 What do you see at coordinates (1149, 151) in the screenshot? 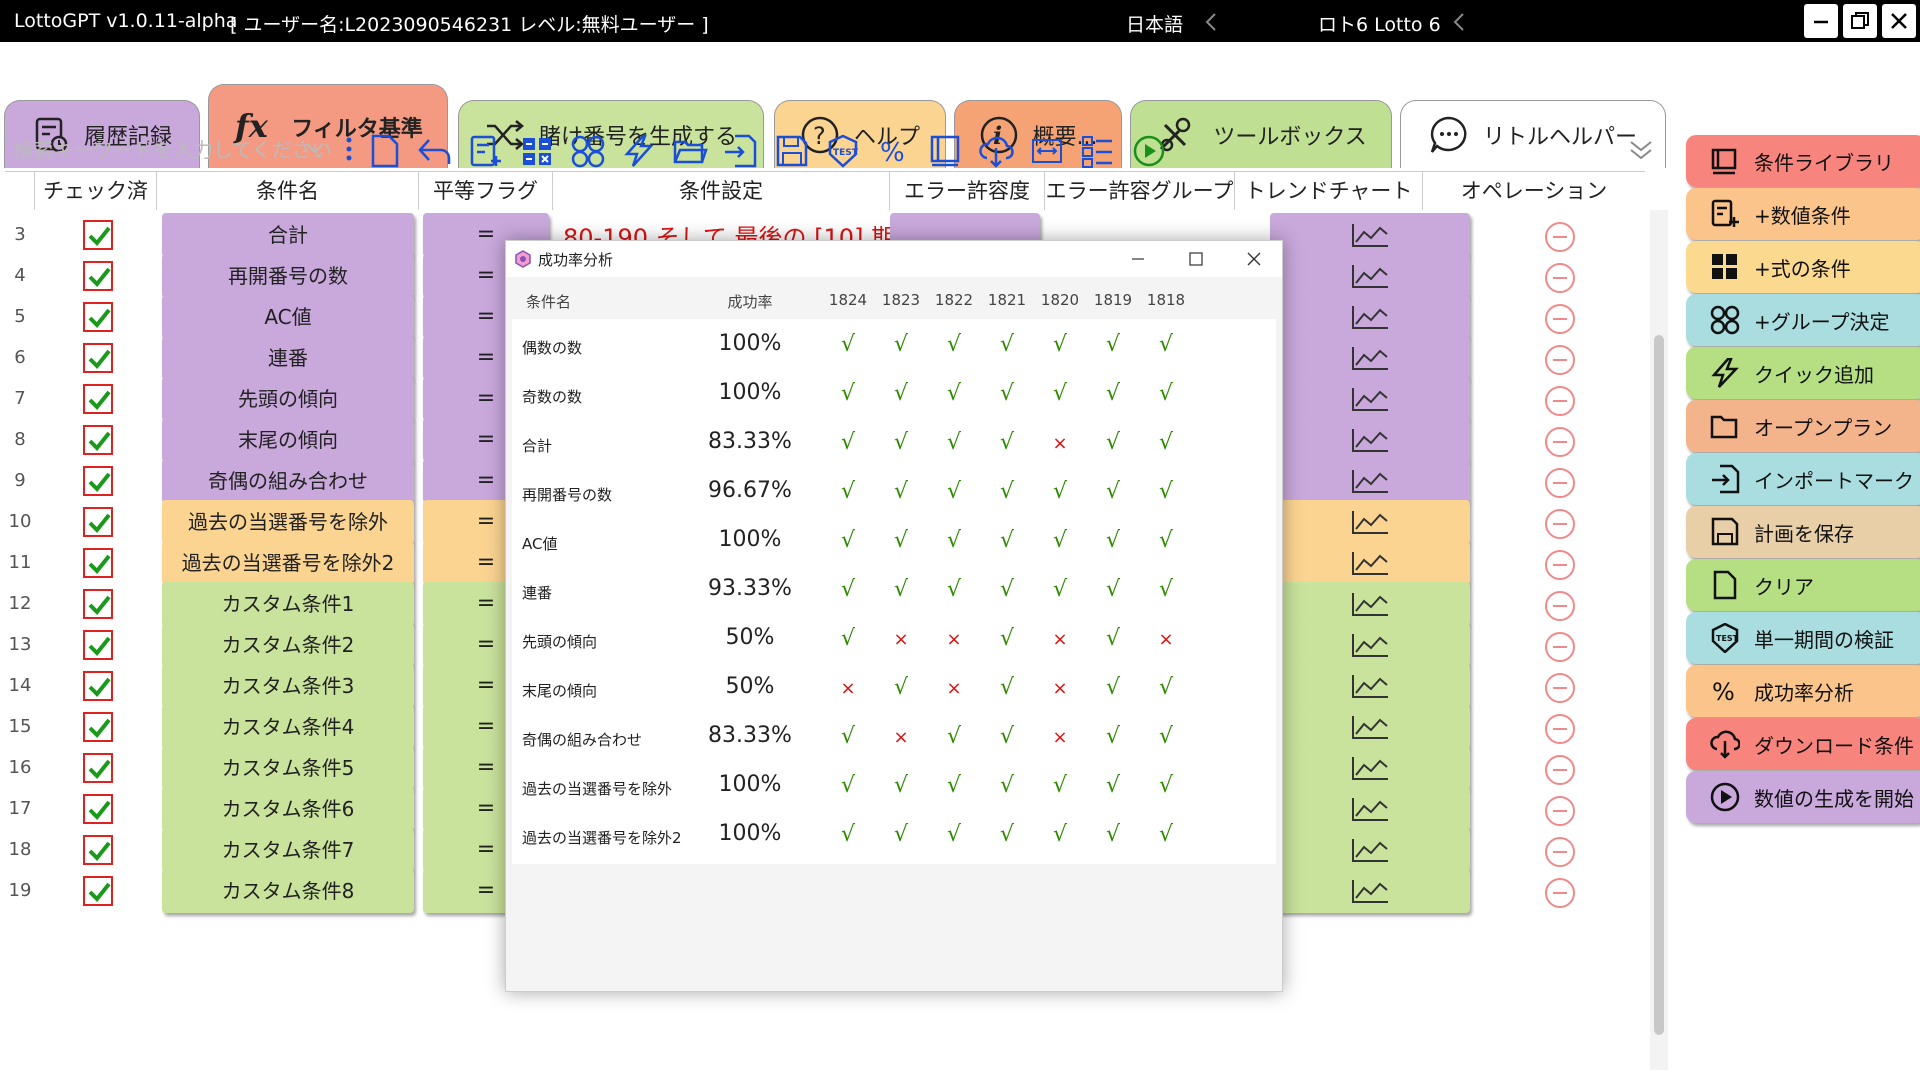
I see `play-start-icon` at bounding box center [1149, 151].